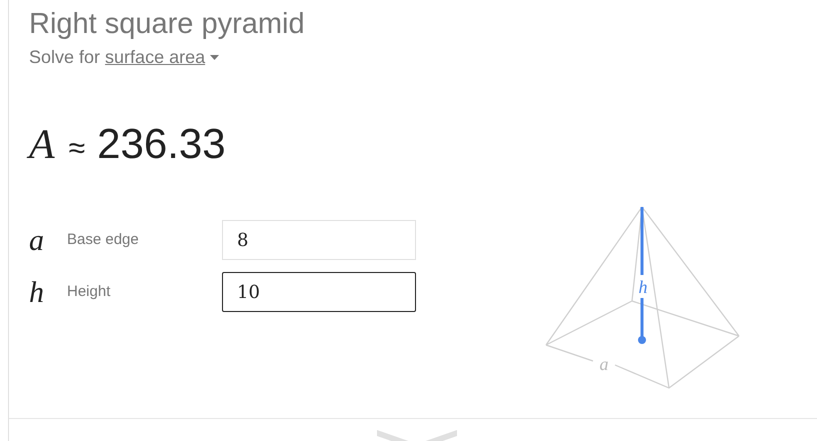  I want to click on height-label: h, so click(643, 287).